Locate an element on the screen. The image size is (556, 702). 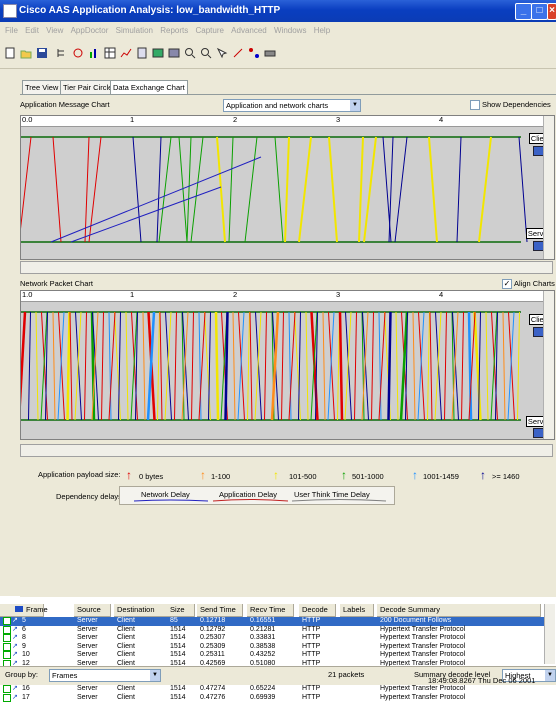
menu-reports: Reports is located at coordinates (174, 30).